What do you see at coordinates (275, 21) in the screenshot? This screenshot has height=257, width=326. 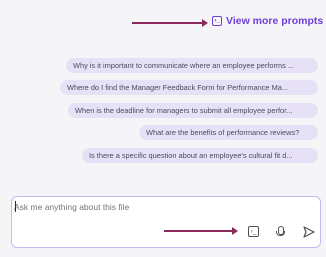 I see `view-more-prompts-label: View more prompts` at bounding box center [275, 21].